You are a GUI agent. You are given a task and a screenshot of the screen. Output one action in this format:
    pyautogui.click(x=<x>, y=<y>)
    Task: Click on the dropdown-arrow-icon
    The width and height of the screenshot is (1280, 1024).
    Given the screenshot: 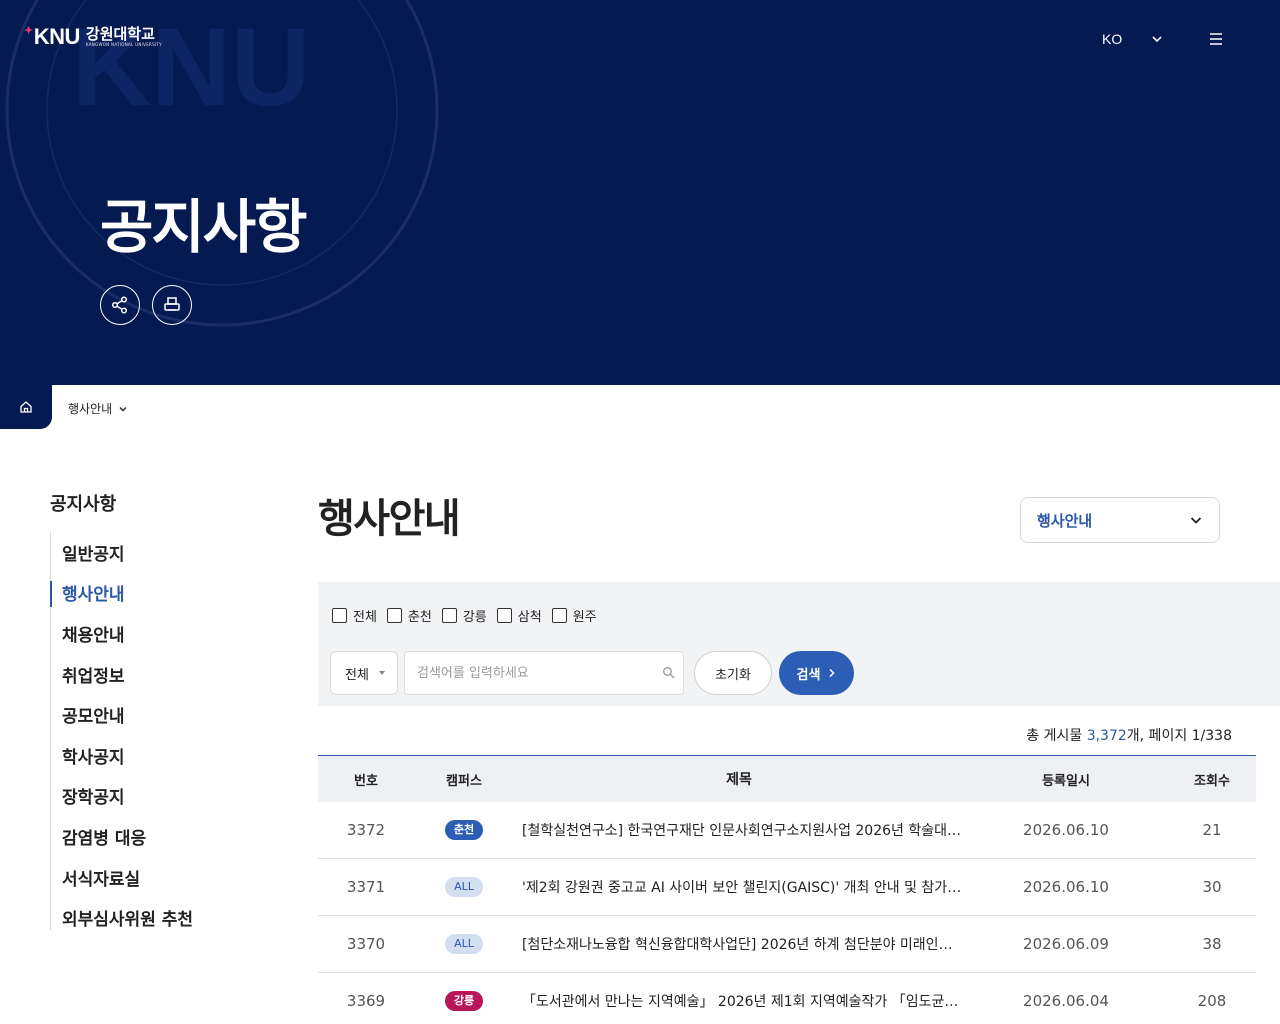 What is the action you would take?
    pyautogui.click(x=382, y=673)
    